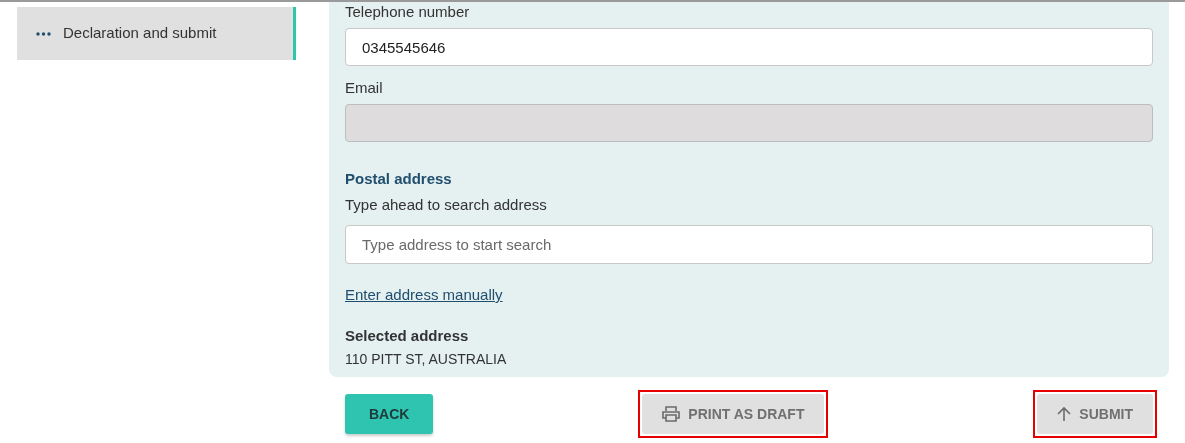 The width and height of the screenshot is (1185, 443). Describe the element at coordinates (733, 414) in the screenshot. I see `print-draft-button: PRINT AS DRAFT` at that location.